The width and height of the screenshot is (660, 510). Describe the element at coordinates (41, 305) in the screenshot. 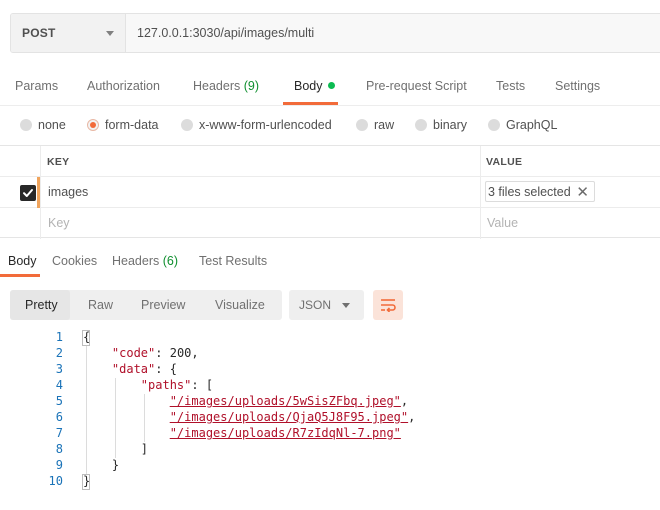

I see `view-pretty-button: Pretty` at that location.